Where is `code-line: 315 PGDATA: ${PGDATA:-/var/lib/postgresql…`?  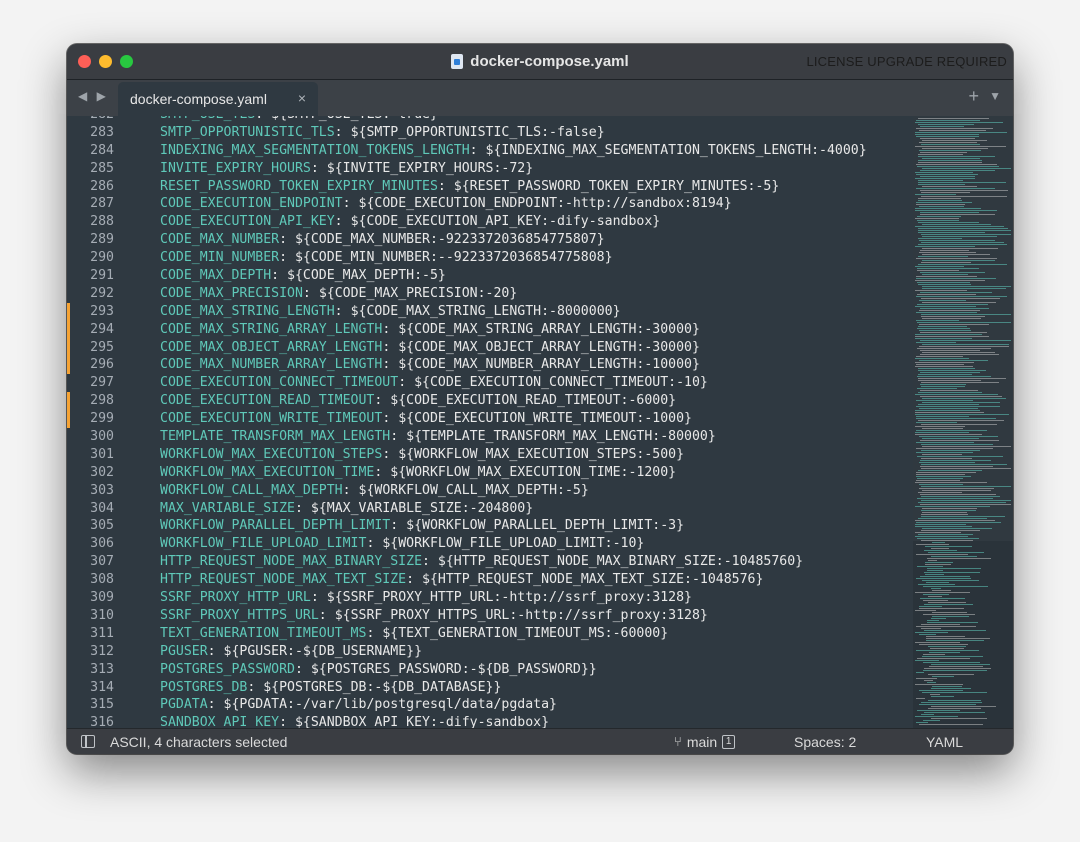 code-line: 315 PGDATA: ${PGDATA:-/var/lib/postgresql… is located at coordinates (490, 705).